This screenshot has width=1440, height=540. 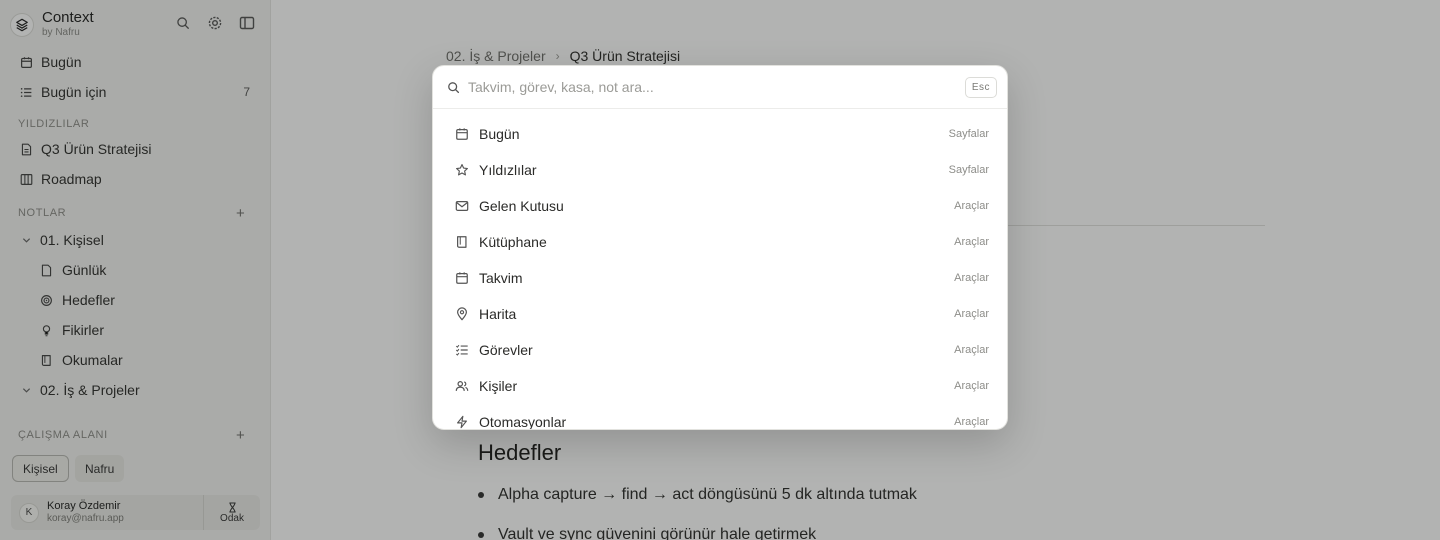 What do you see at coordinates (453, 87) in the screenshot?
I see `search-icon` at bounding box center [453, 87].